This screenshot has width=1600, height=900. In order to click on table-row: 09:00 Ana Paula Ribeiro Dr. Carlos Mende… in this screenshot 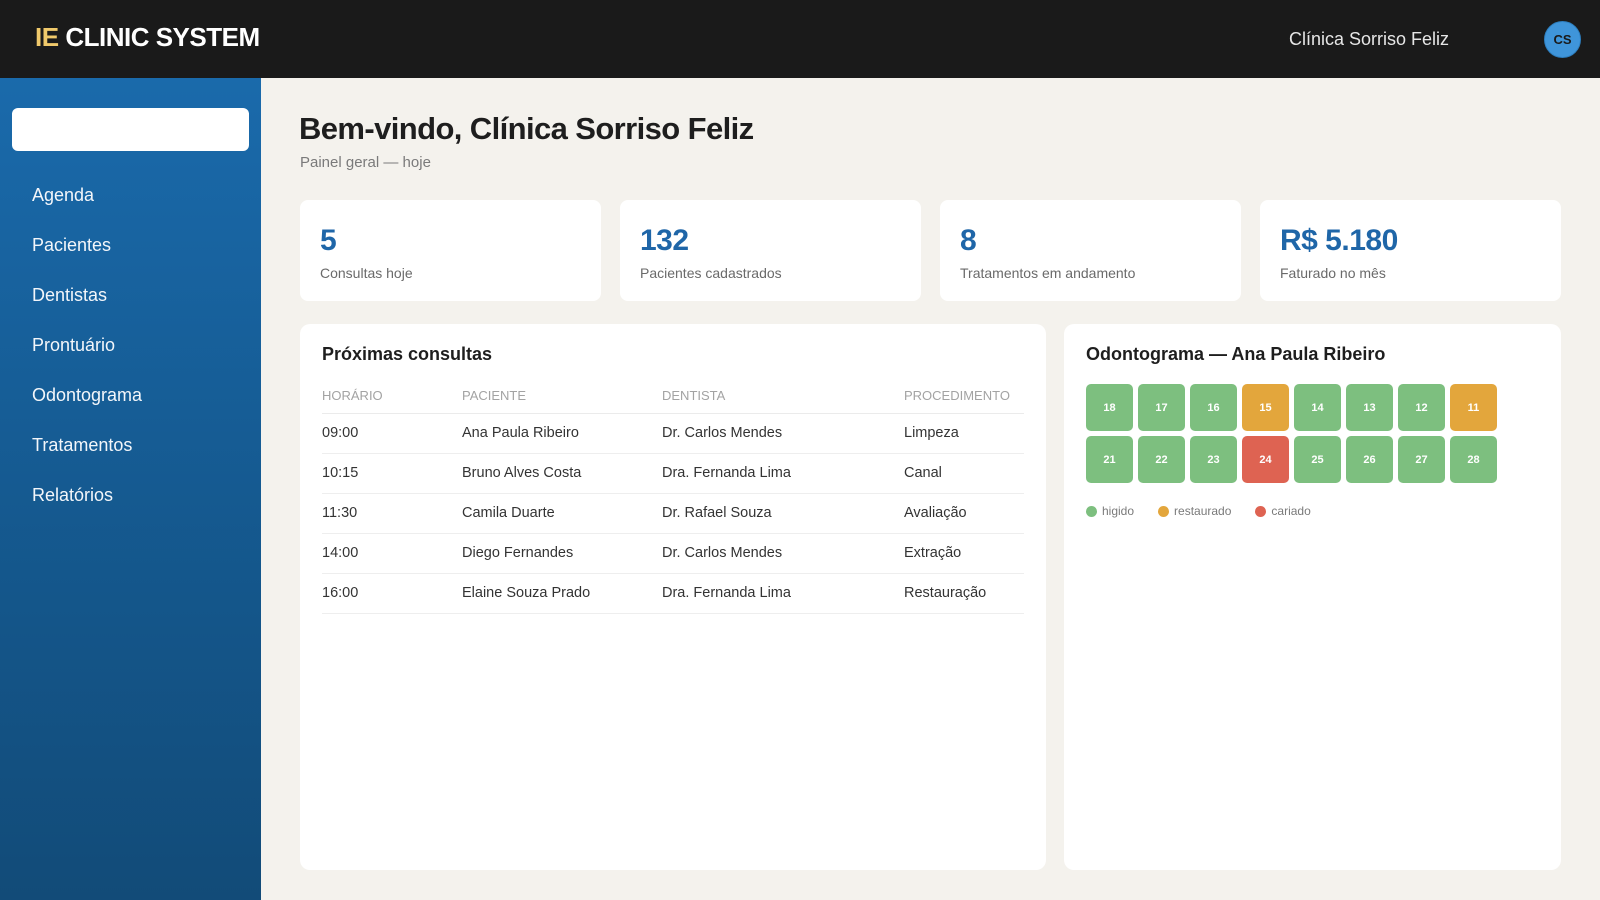, I will do `click(673, 433)`.